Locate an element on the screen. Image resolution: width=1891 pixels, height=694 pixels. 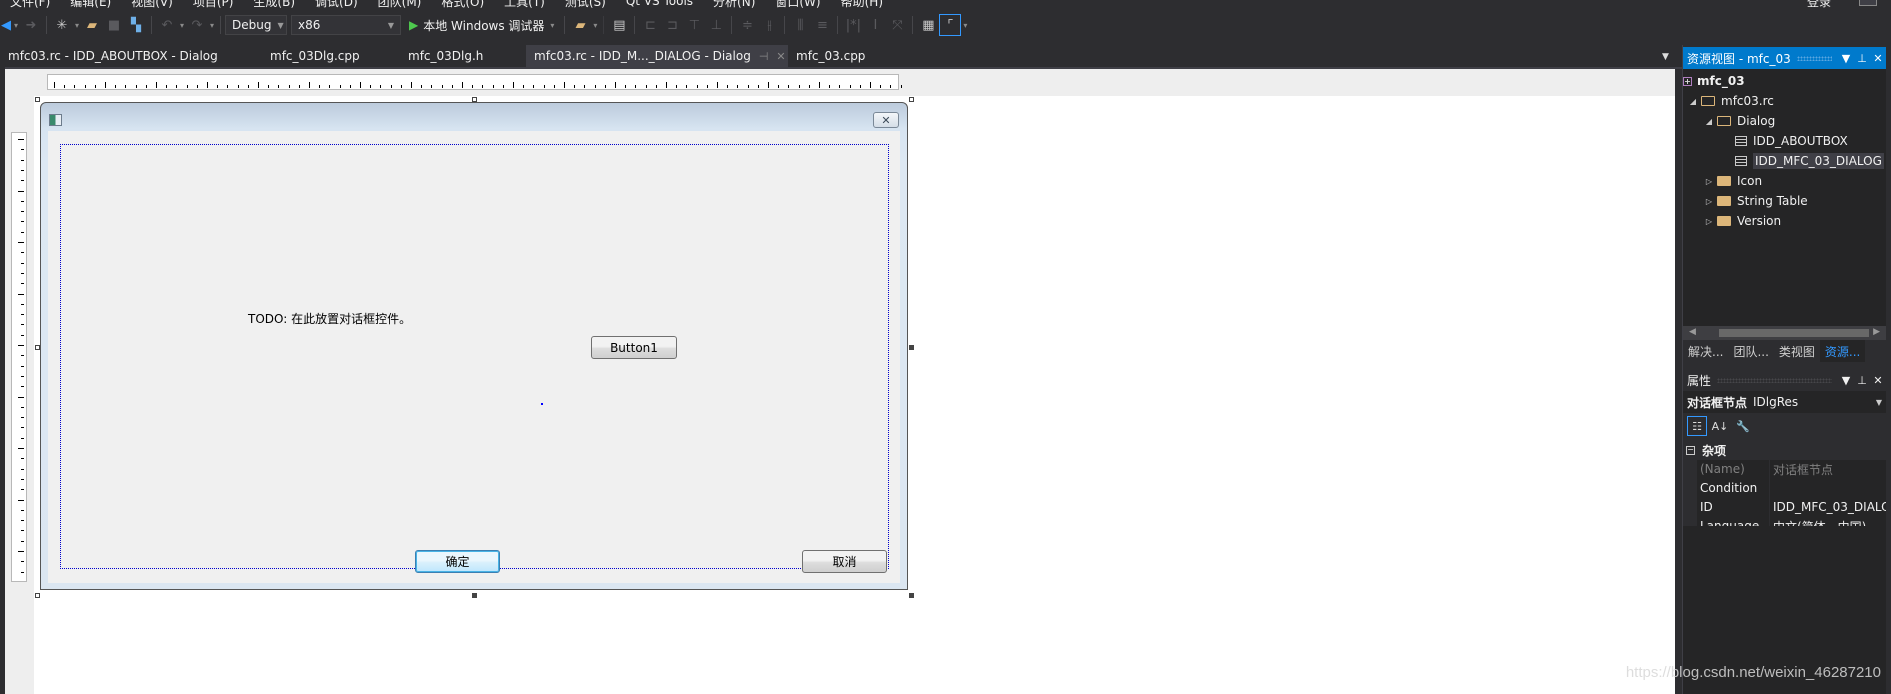
align-right-icon: ⊐ is located at coordinates (672, 25).